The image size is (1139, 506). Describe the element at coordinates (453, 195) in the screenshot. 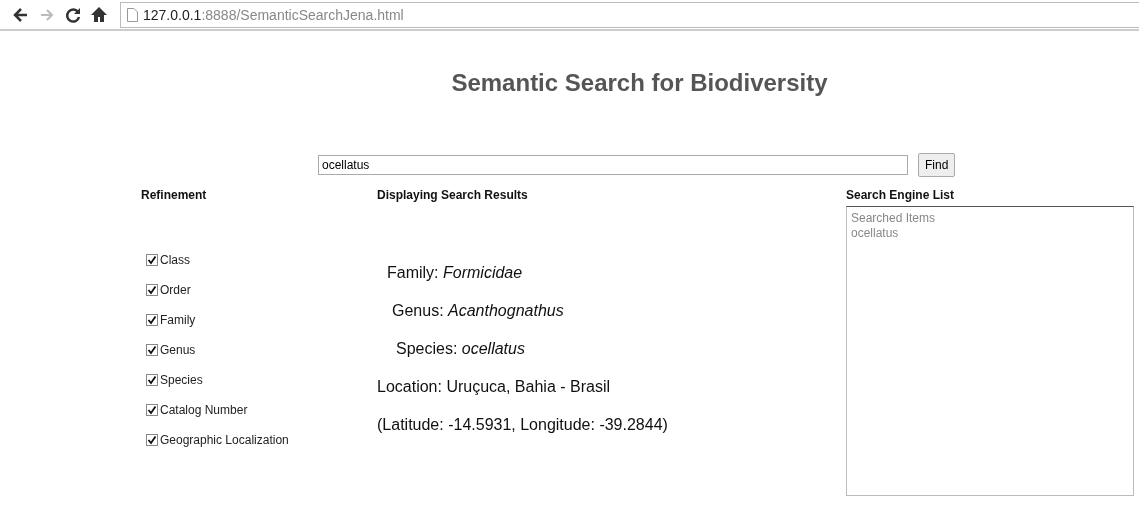

I see `results-heading: Displaying Search Results` at that location.